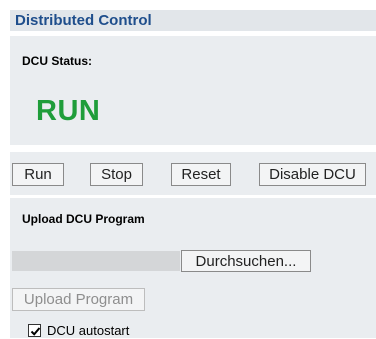 The width and height of the screenshot is (376, 339). Describe the element at coordinates (78, 299) in the screenshot. I see `upload-program-button: Upload Program` at that location.